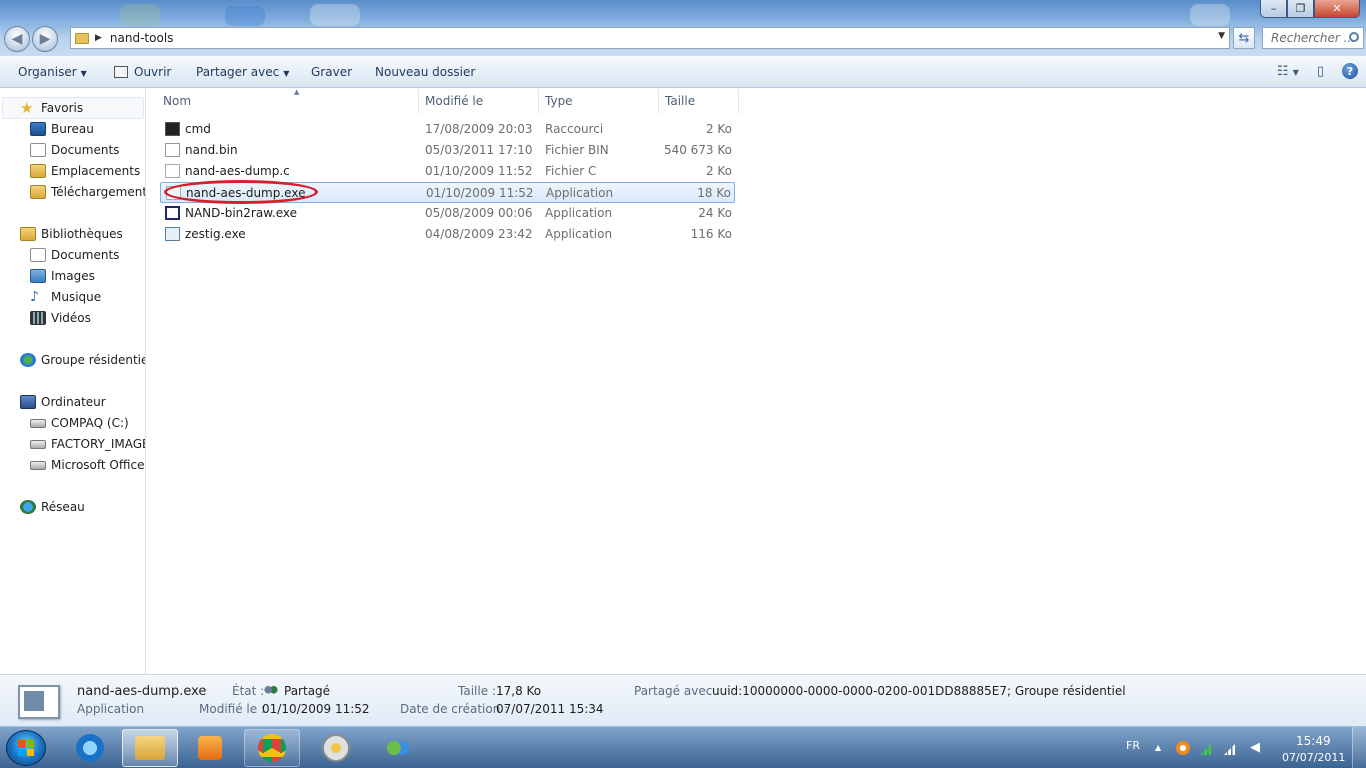 The image size is (1366, 768). I want to click on taskbar-explorer, so click(150, 748).